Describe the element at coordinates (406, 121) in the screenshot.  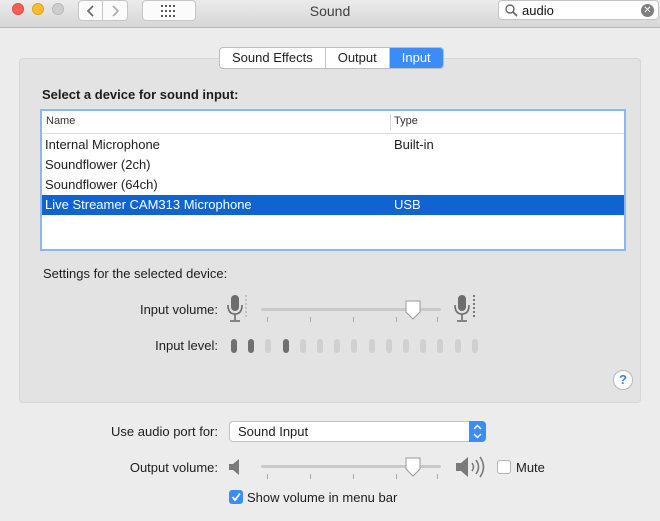
I see `column-header-type: Type` at that location.